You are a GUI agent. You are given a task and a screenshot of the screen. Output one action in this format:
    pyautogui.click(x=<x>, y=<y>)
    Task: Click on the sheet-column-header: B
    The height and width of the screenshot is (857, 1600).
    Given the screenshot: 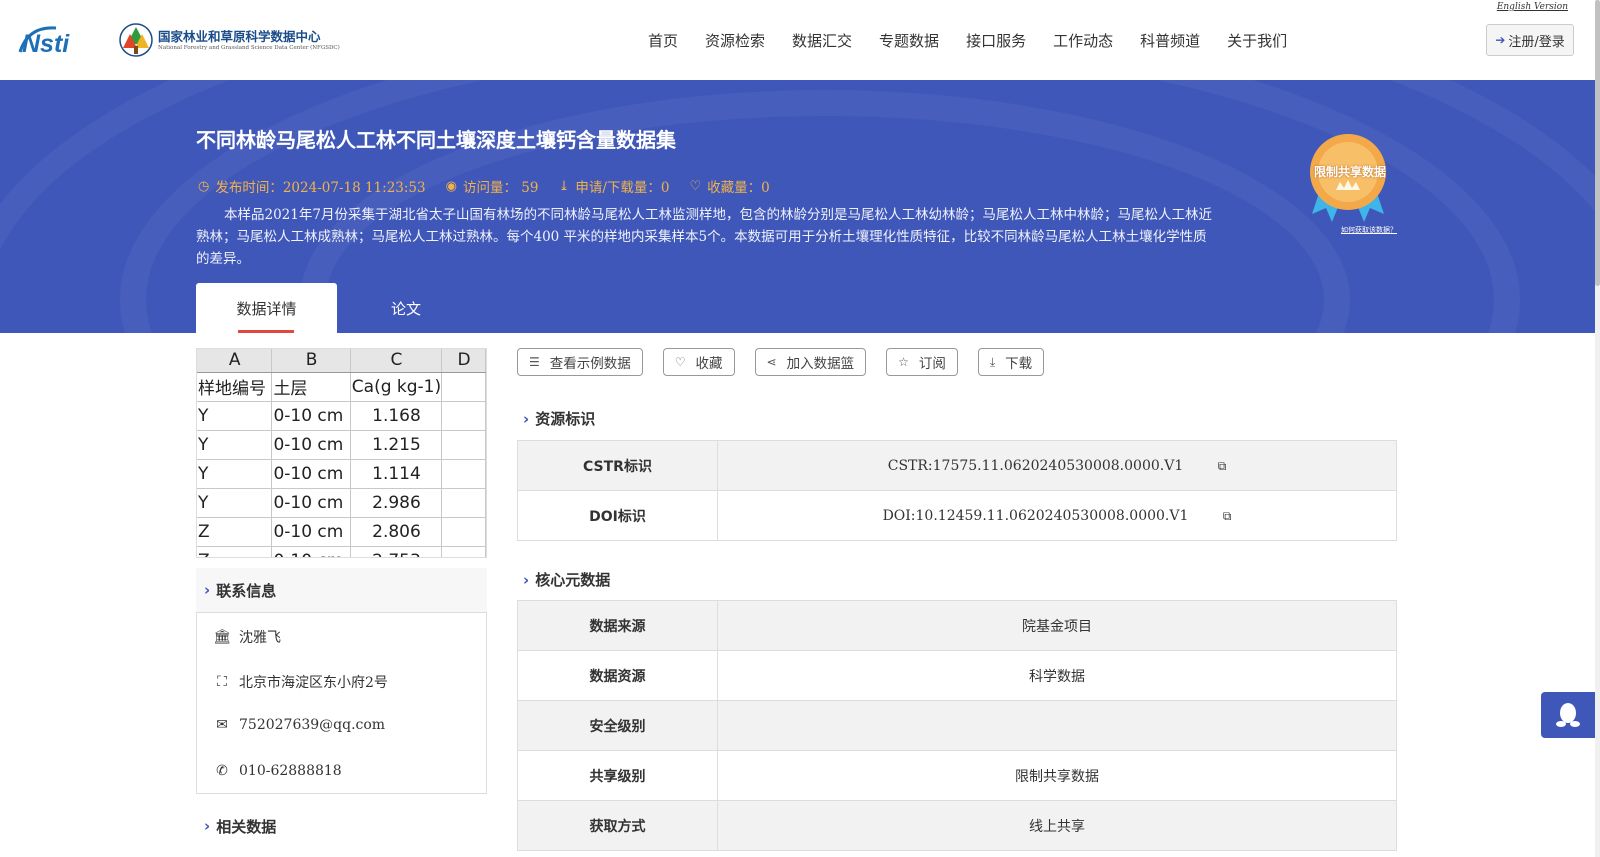 What is the action you would take?
    pyautogui.click(x=311, y=361)
    